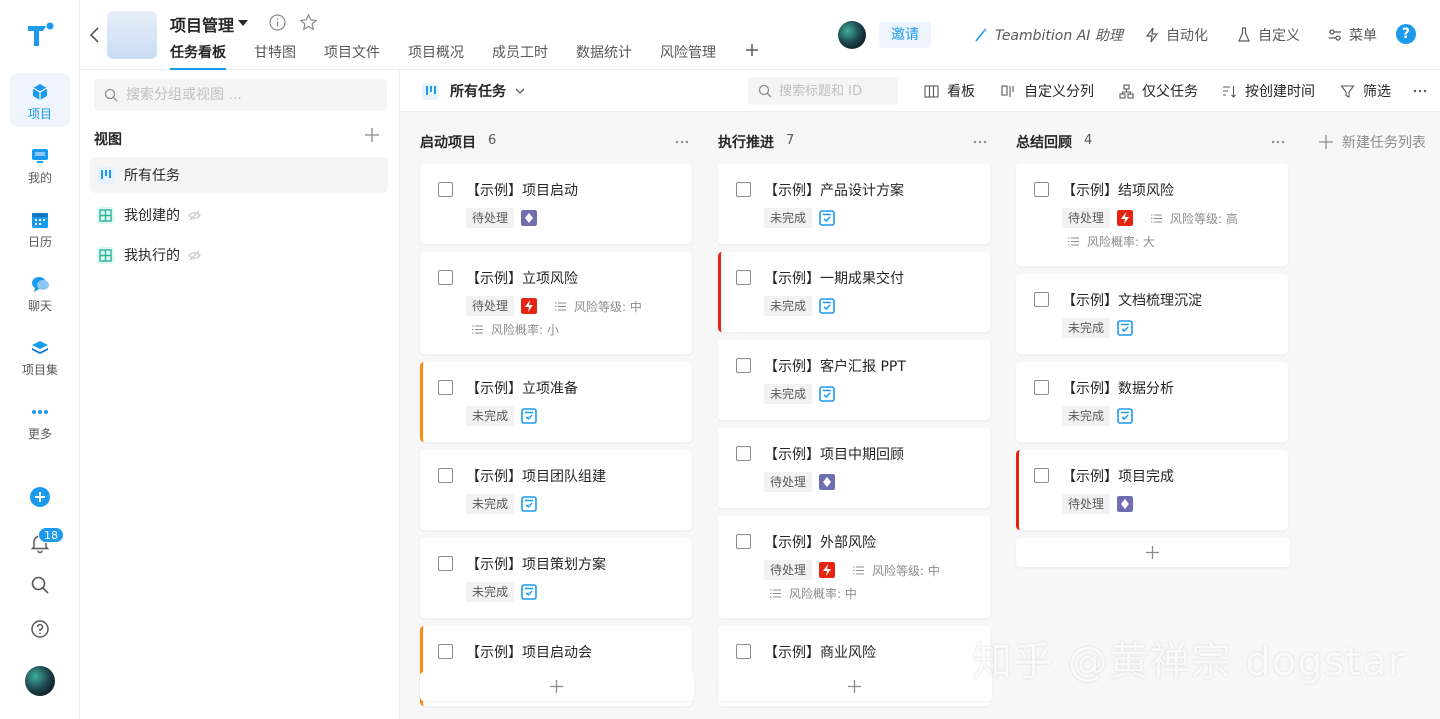 The width and height of the screenshot is (1440, 719). What do you see at coordinates (448, 142) in the screenshot?
I see `column-title: 启动项目` at bounding box center [448, 142].